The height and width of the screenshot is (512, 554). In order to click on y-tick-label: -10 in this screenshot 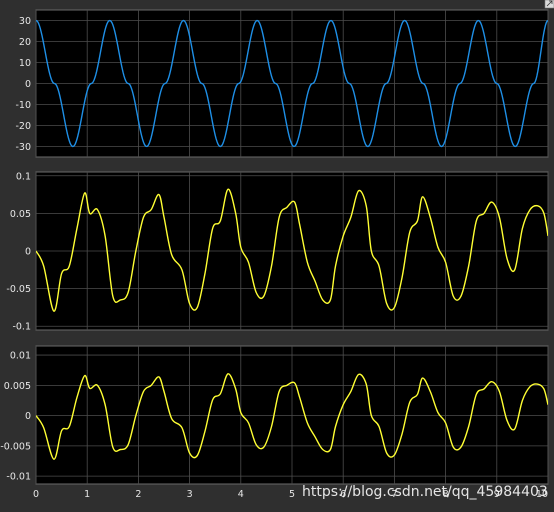, I will do `click(23, 105)`.